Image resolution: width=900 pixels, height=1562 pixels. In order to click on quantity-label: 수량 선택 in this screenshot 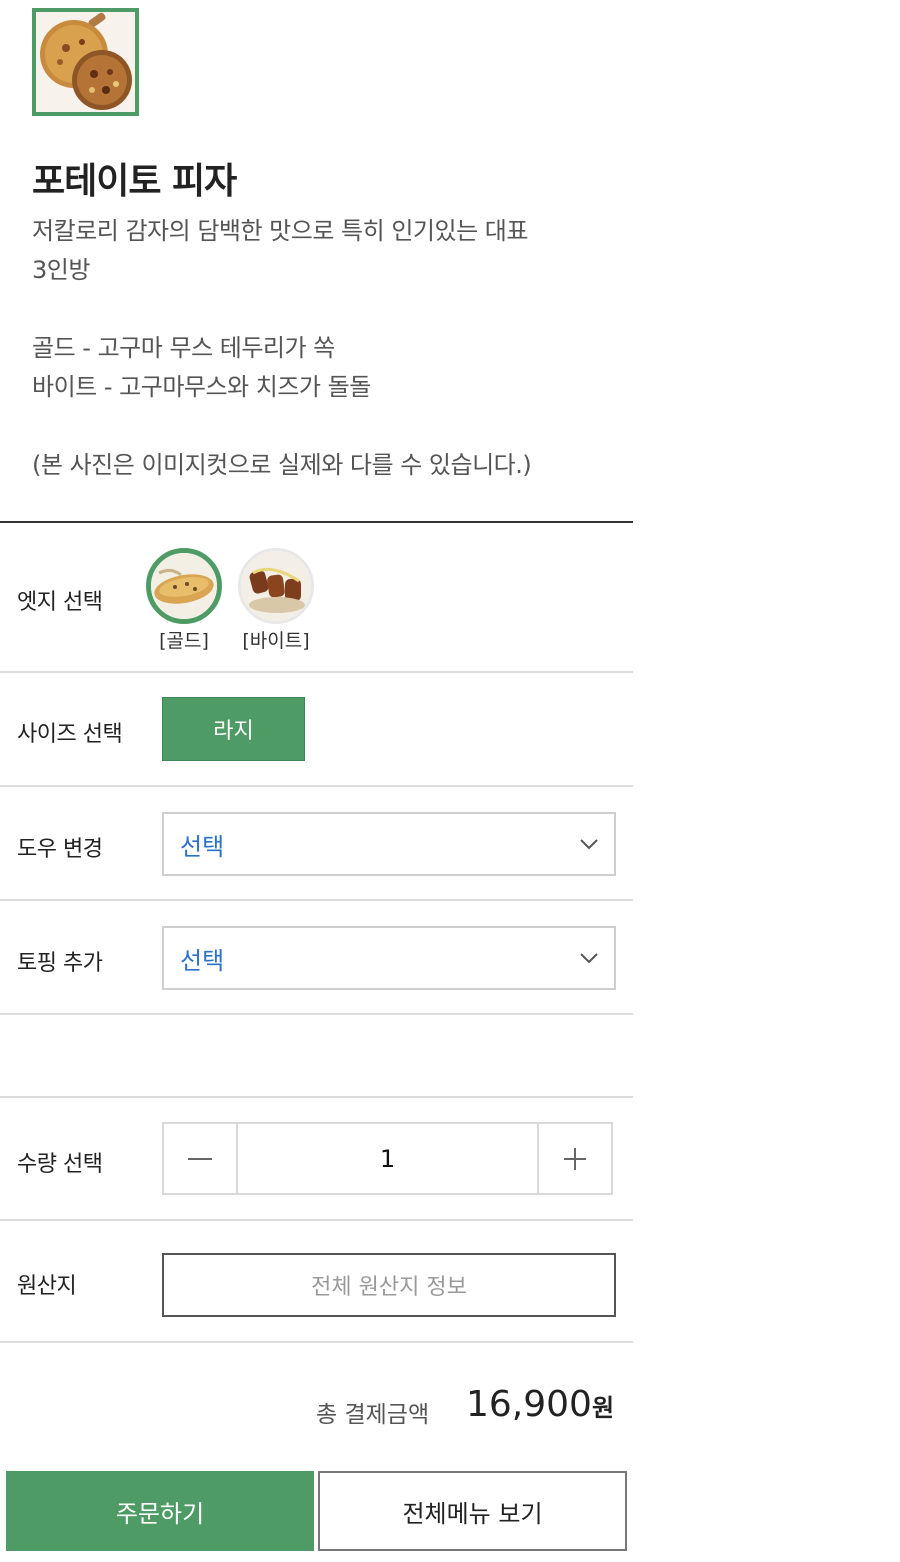, I will do `click(60, 1164)`.